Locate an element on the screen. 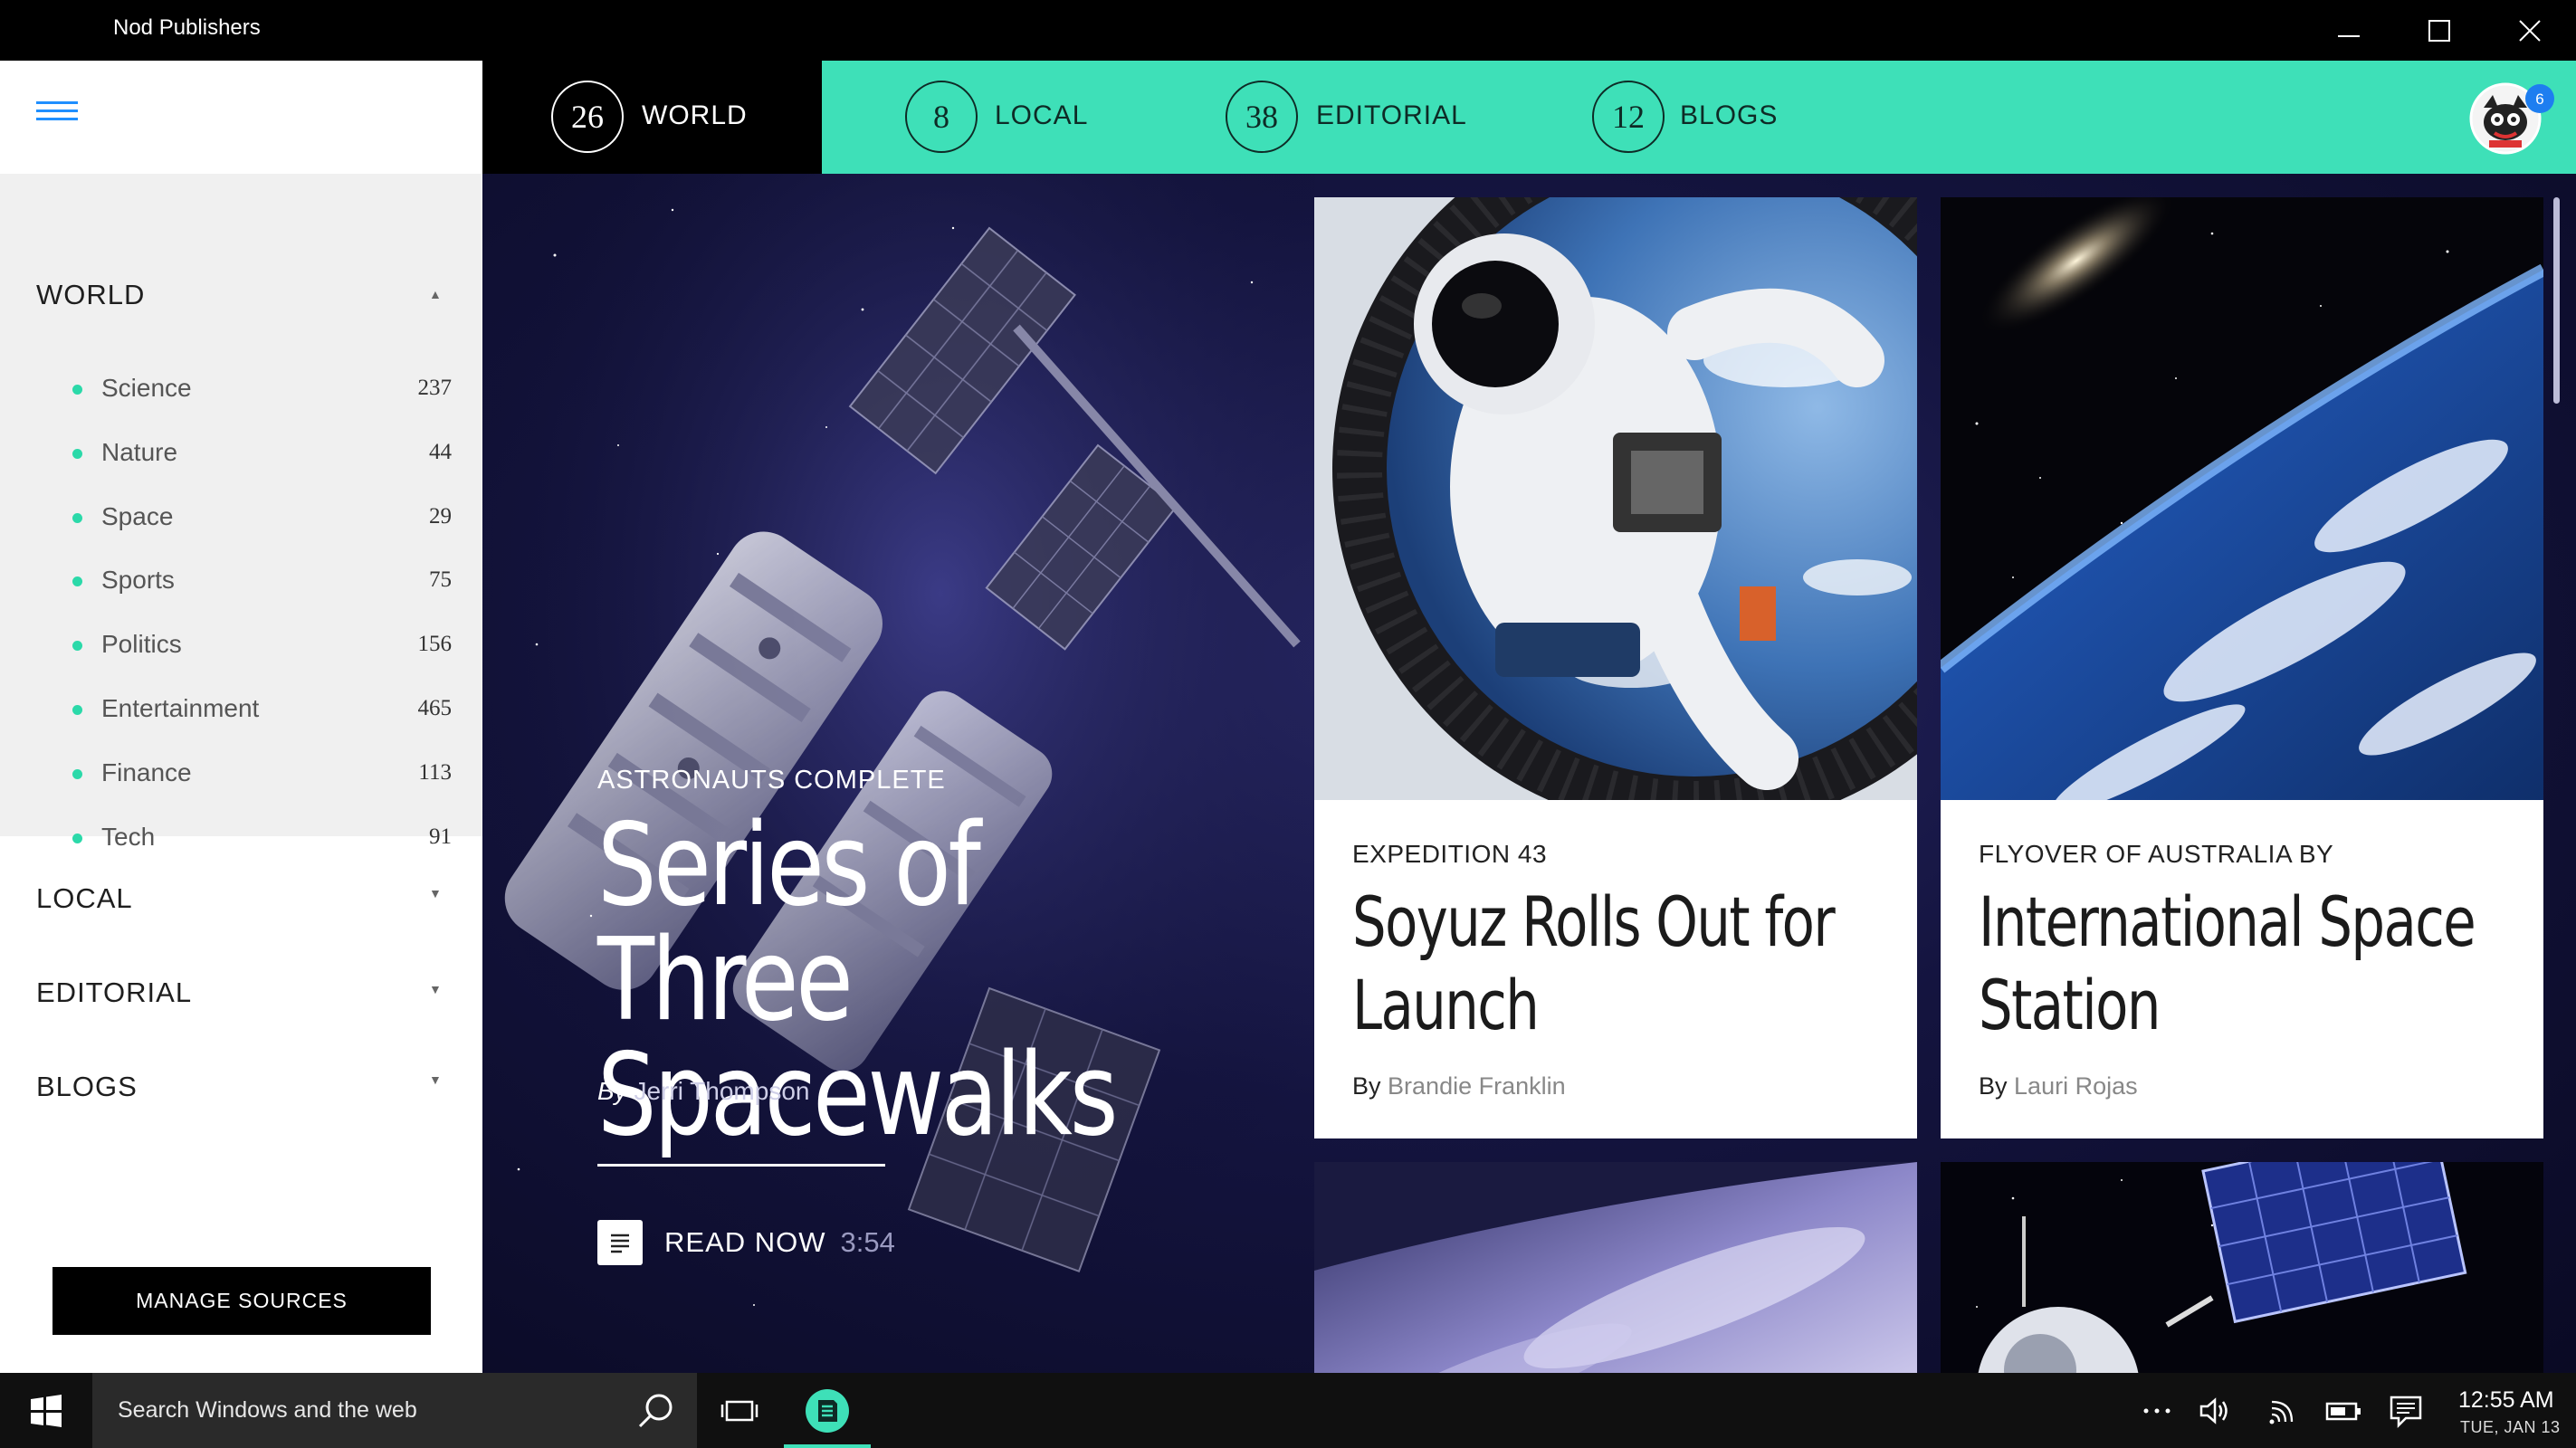 The image size is (2576, 1448). nod-app-taskbar-button is located at coordinates (828, 1410).